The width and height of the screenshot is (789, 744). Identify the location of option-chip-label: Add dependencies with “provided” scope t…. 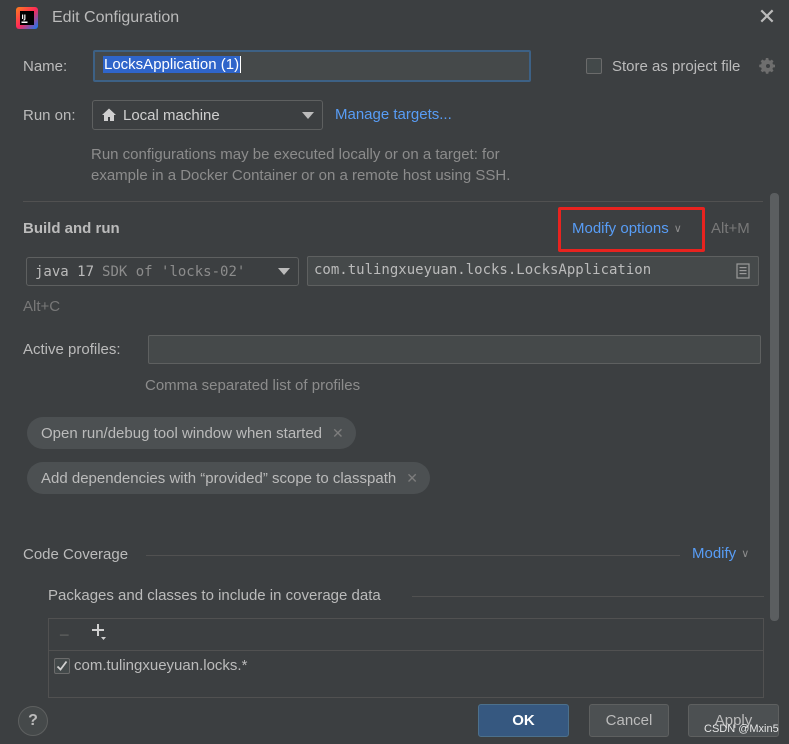
(219, 478).